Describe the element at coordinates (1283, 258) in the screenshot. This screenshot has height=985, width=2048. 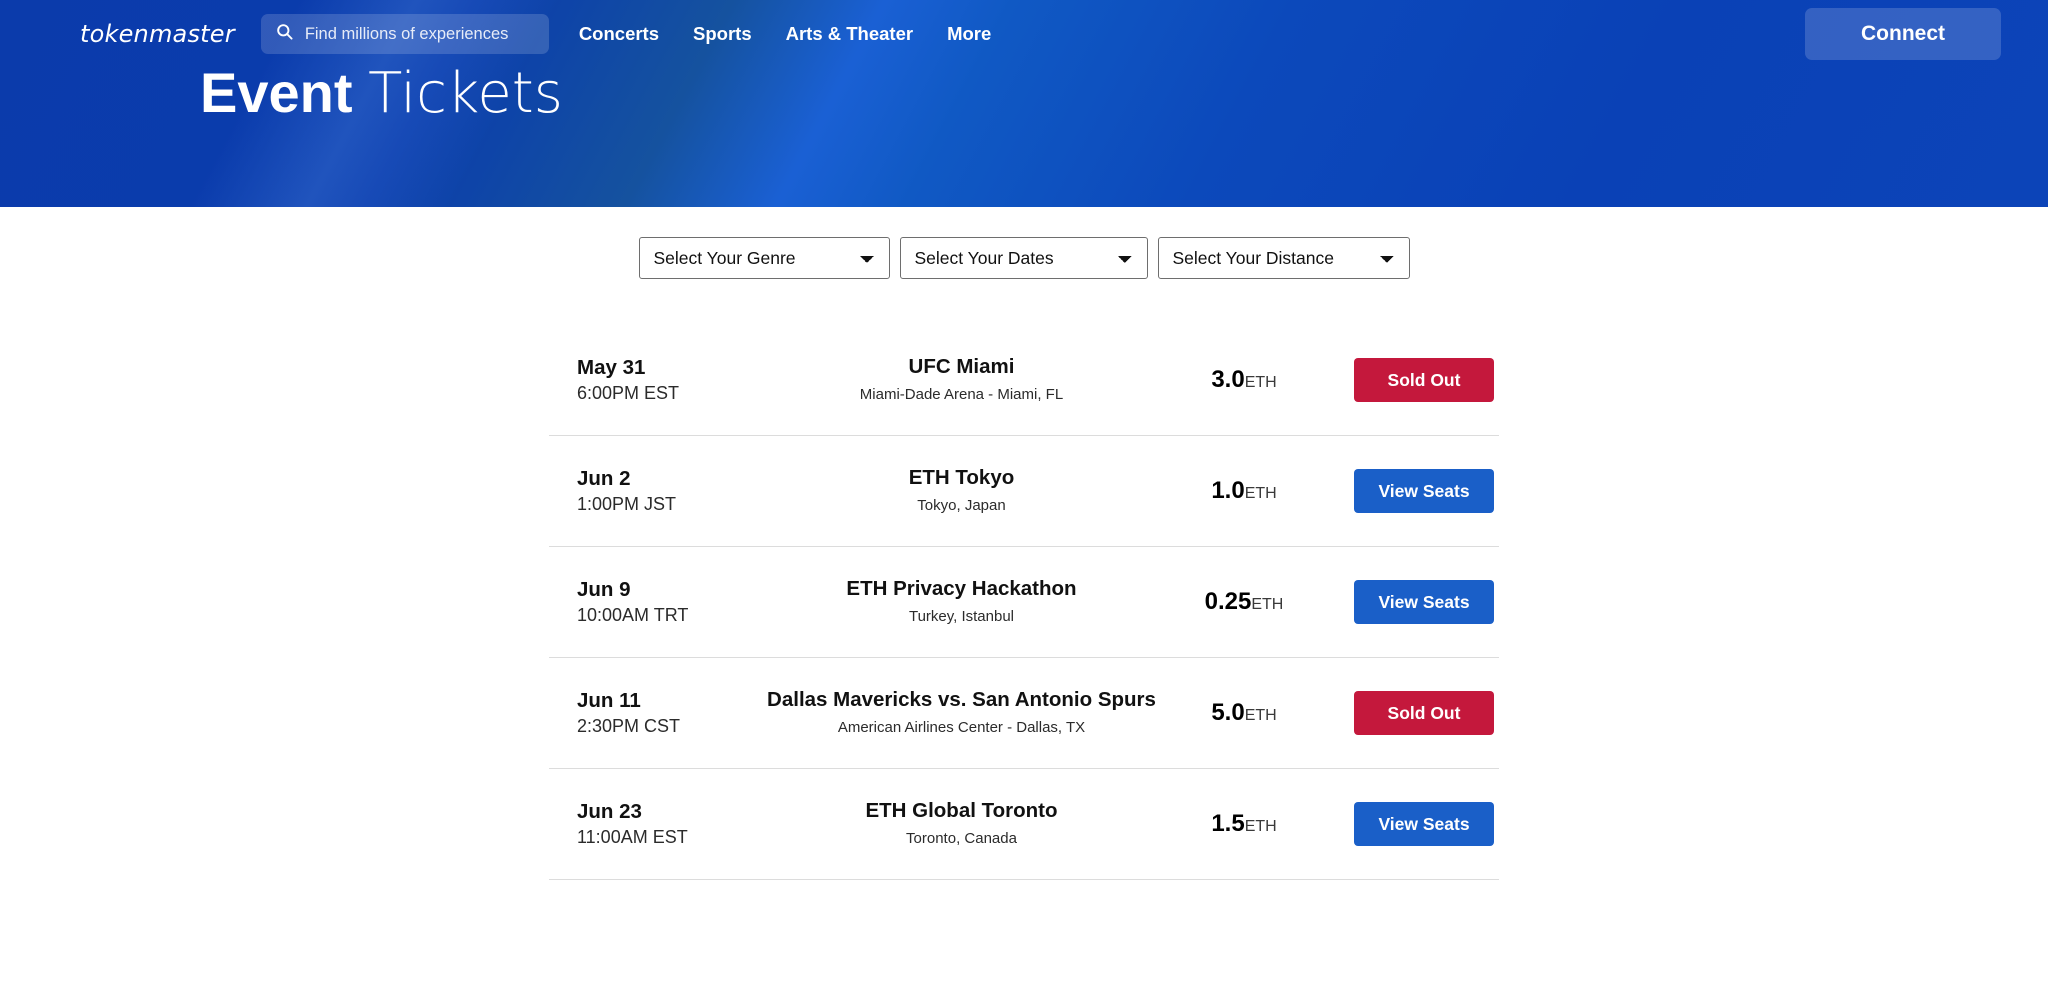
I see `filter-select-distance: Select Your Distance` at that location.